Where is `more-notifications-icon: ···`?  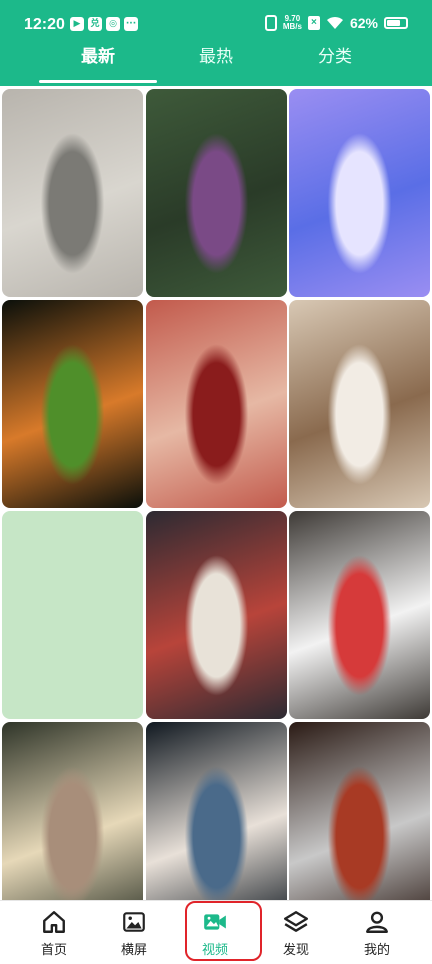 more-notifications-icon: ··· is located at coordinates (131, 24).